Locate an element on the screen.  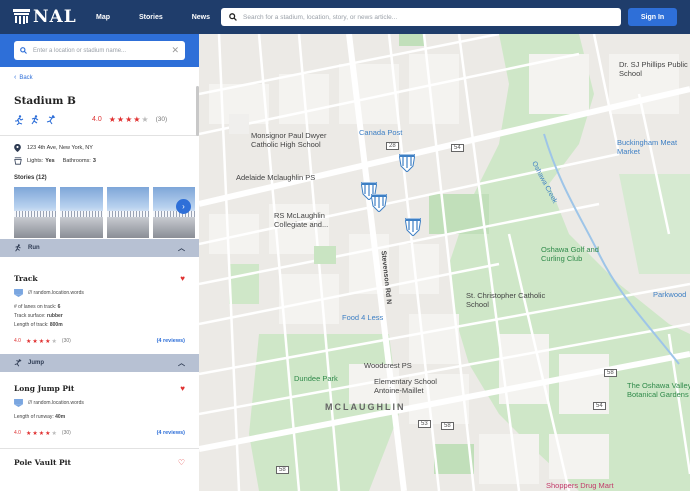
section-header-jump: Jump ︿ is located at coordinates (99, 363).